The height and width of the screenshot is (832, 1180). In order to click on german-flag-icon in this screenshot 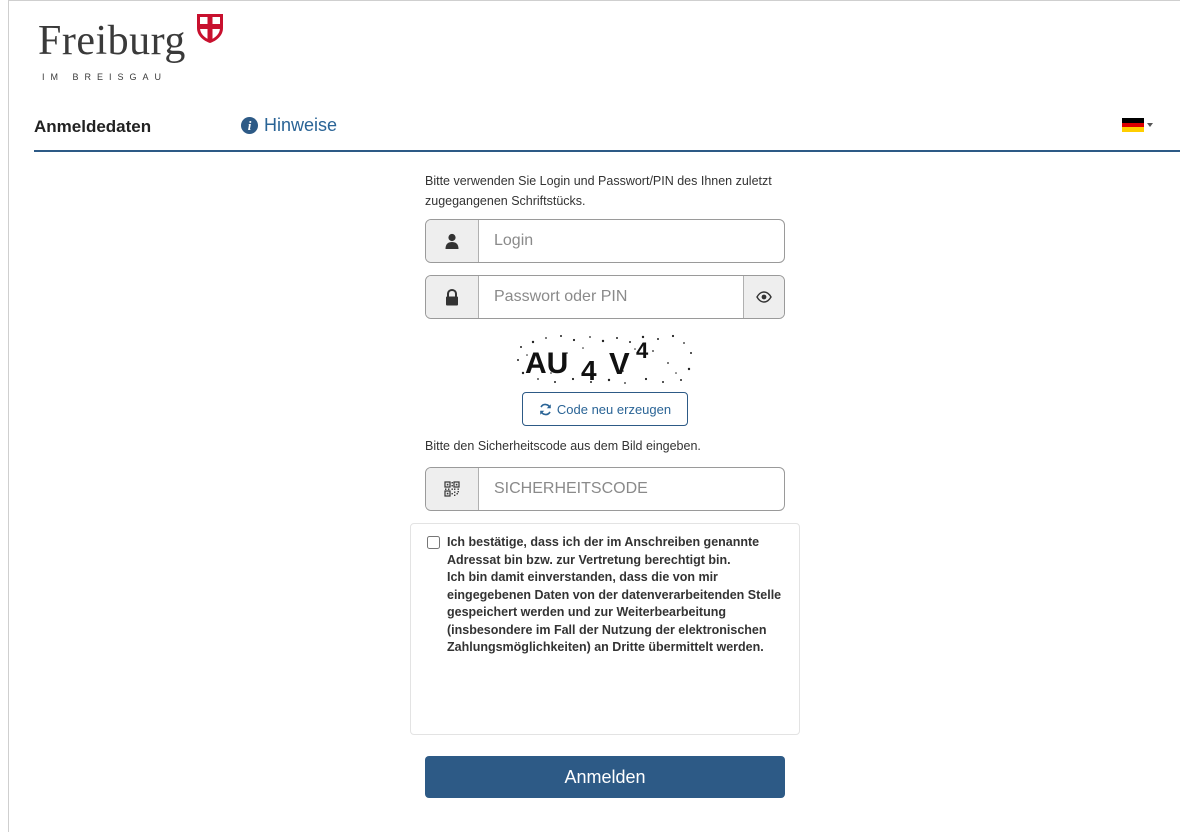, I will do `click(1133, 125)`.